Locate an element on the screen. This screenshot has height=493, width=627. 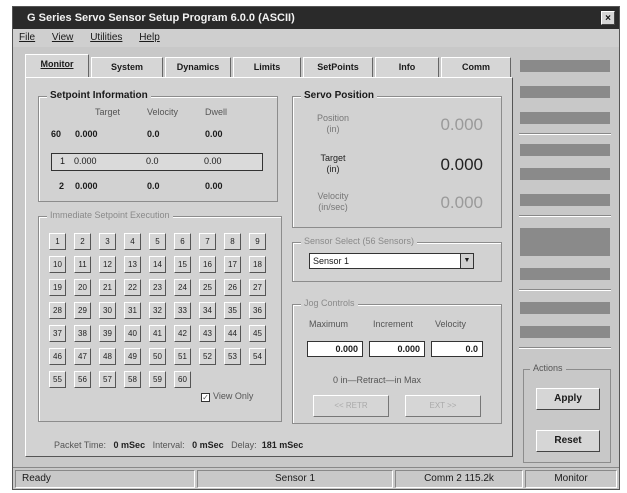
setpoint-button: 26 is located at coordinates (232, 287).